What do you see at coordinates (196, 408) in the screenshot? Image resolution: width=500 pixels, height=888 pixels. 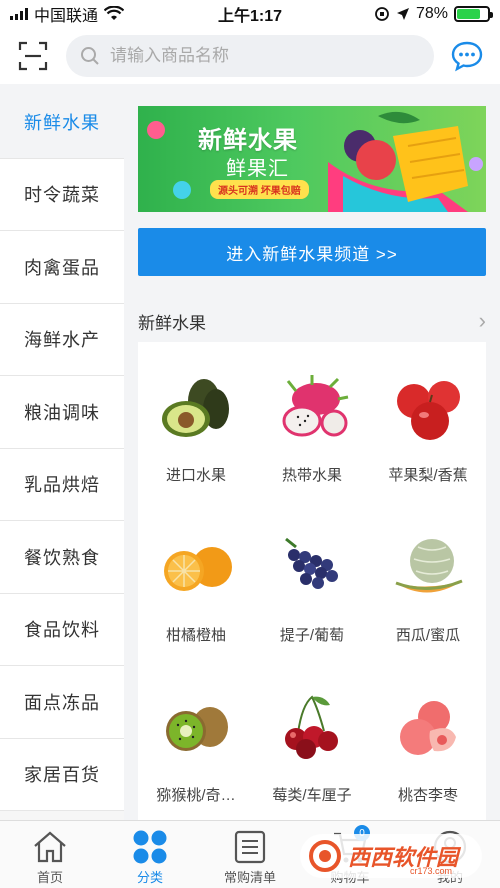 I see `avocado-icon` at bounding box center [196, 408].